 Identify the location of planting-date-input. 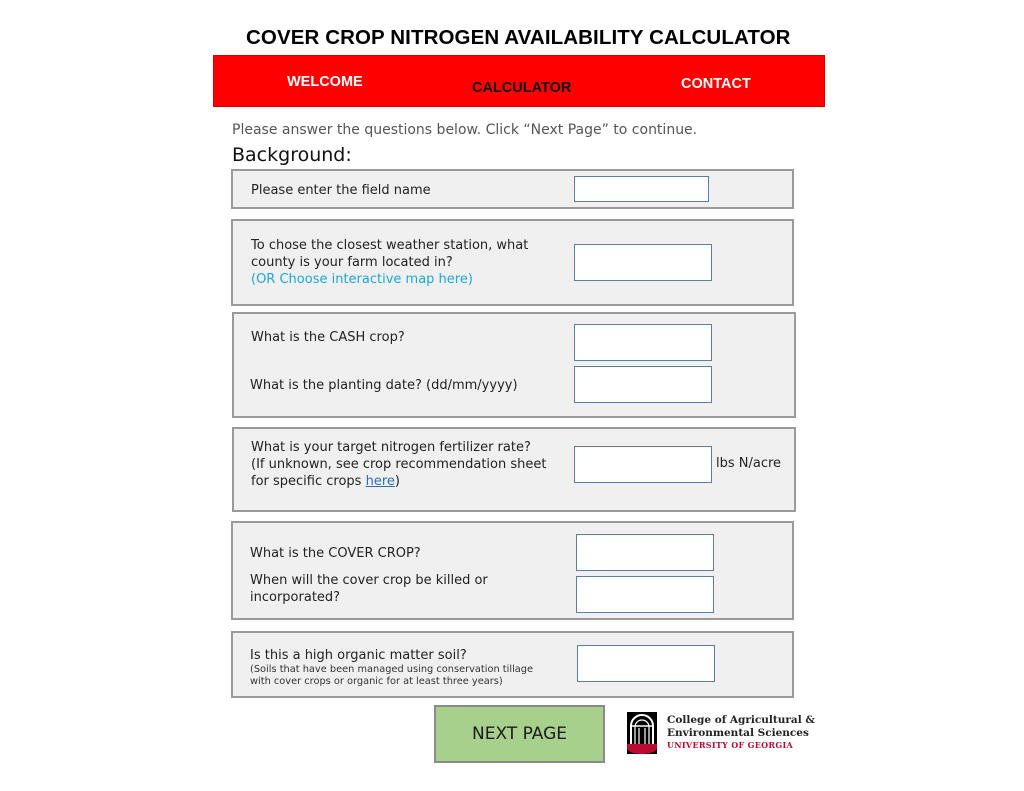
(643, 384).